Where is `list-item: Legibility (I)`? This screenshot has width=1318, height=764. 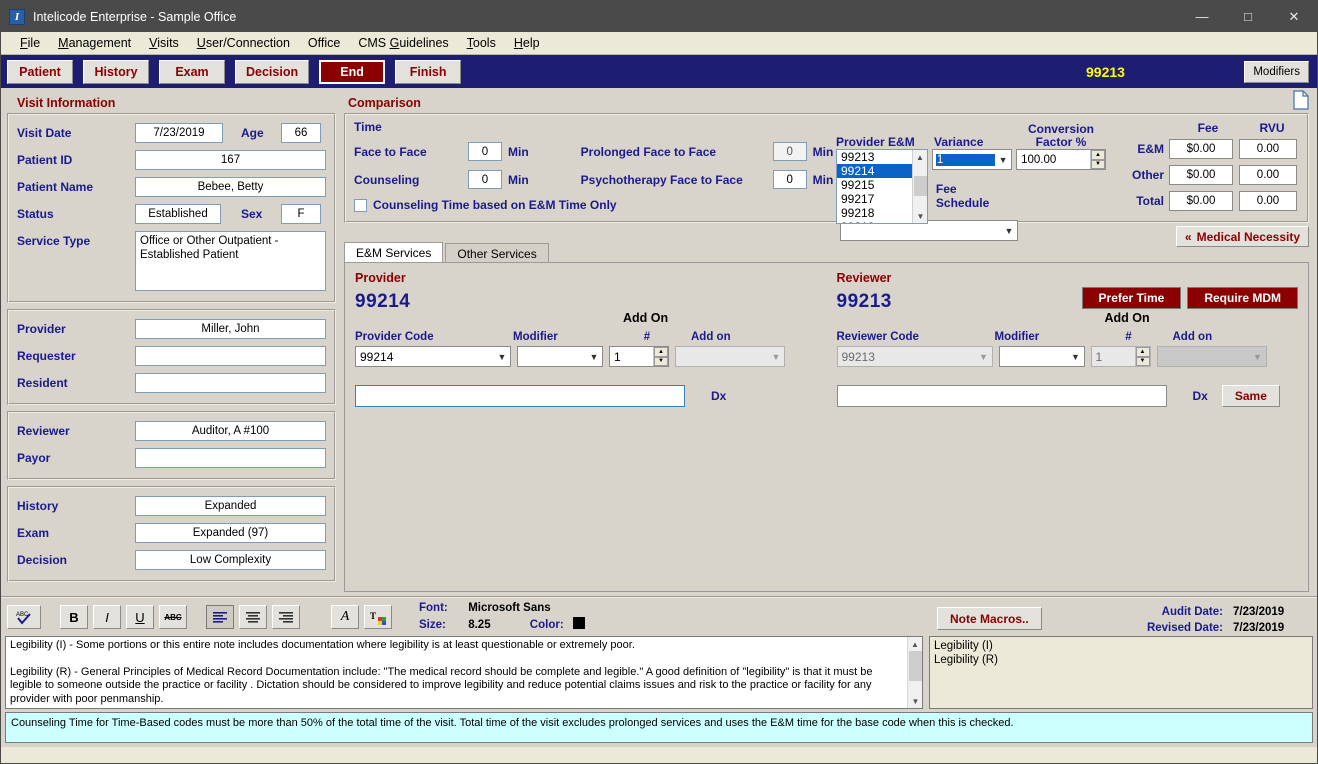
list-item: Legibility (I) is located at coordinates (1121, 646).